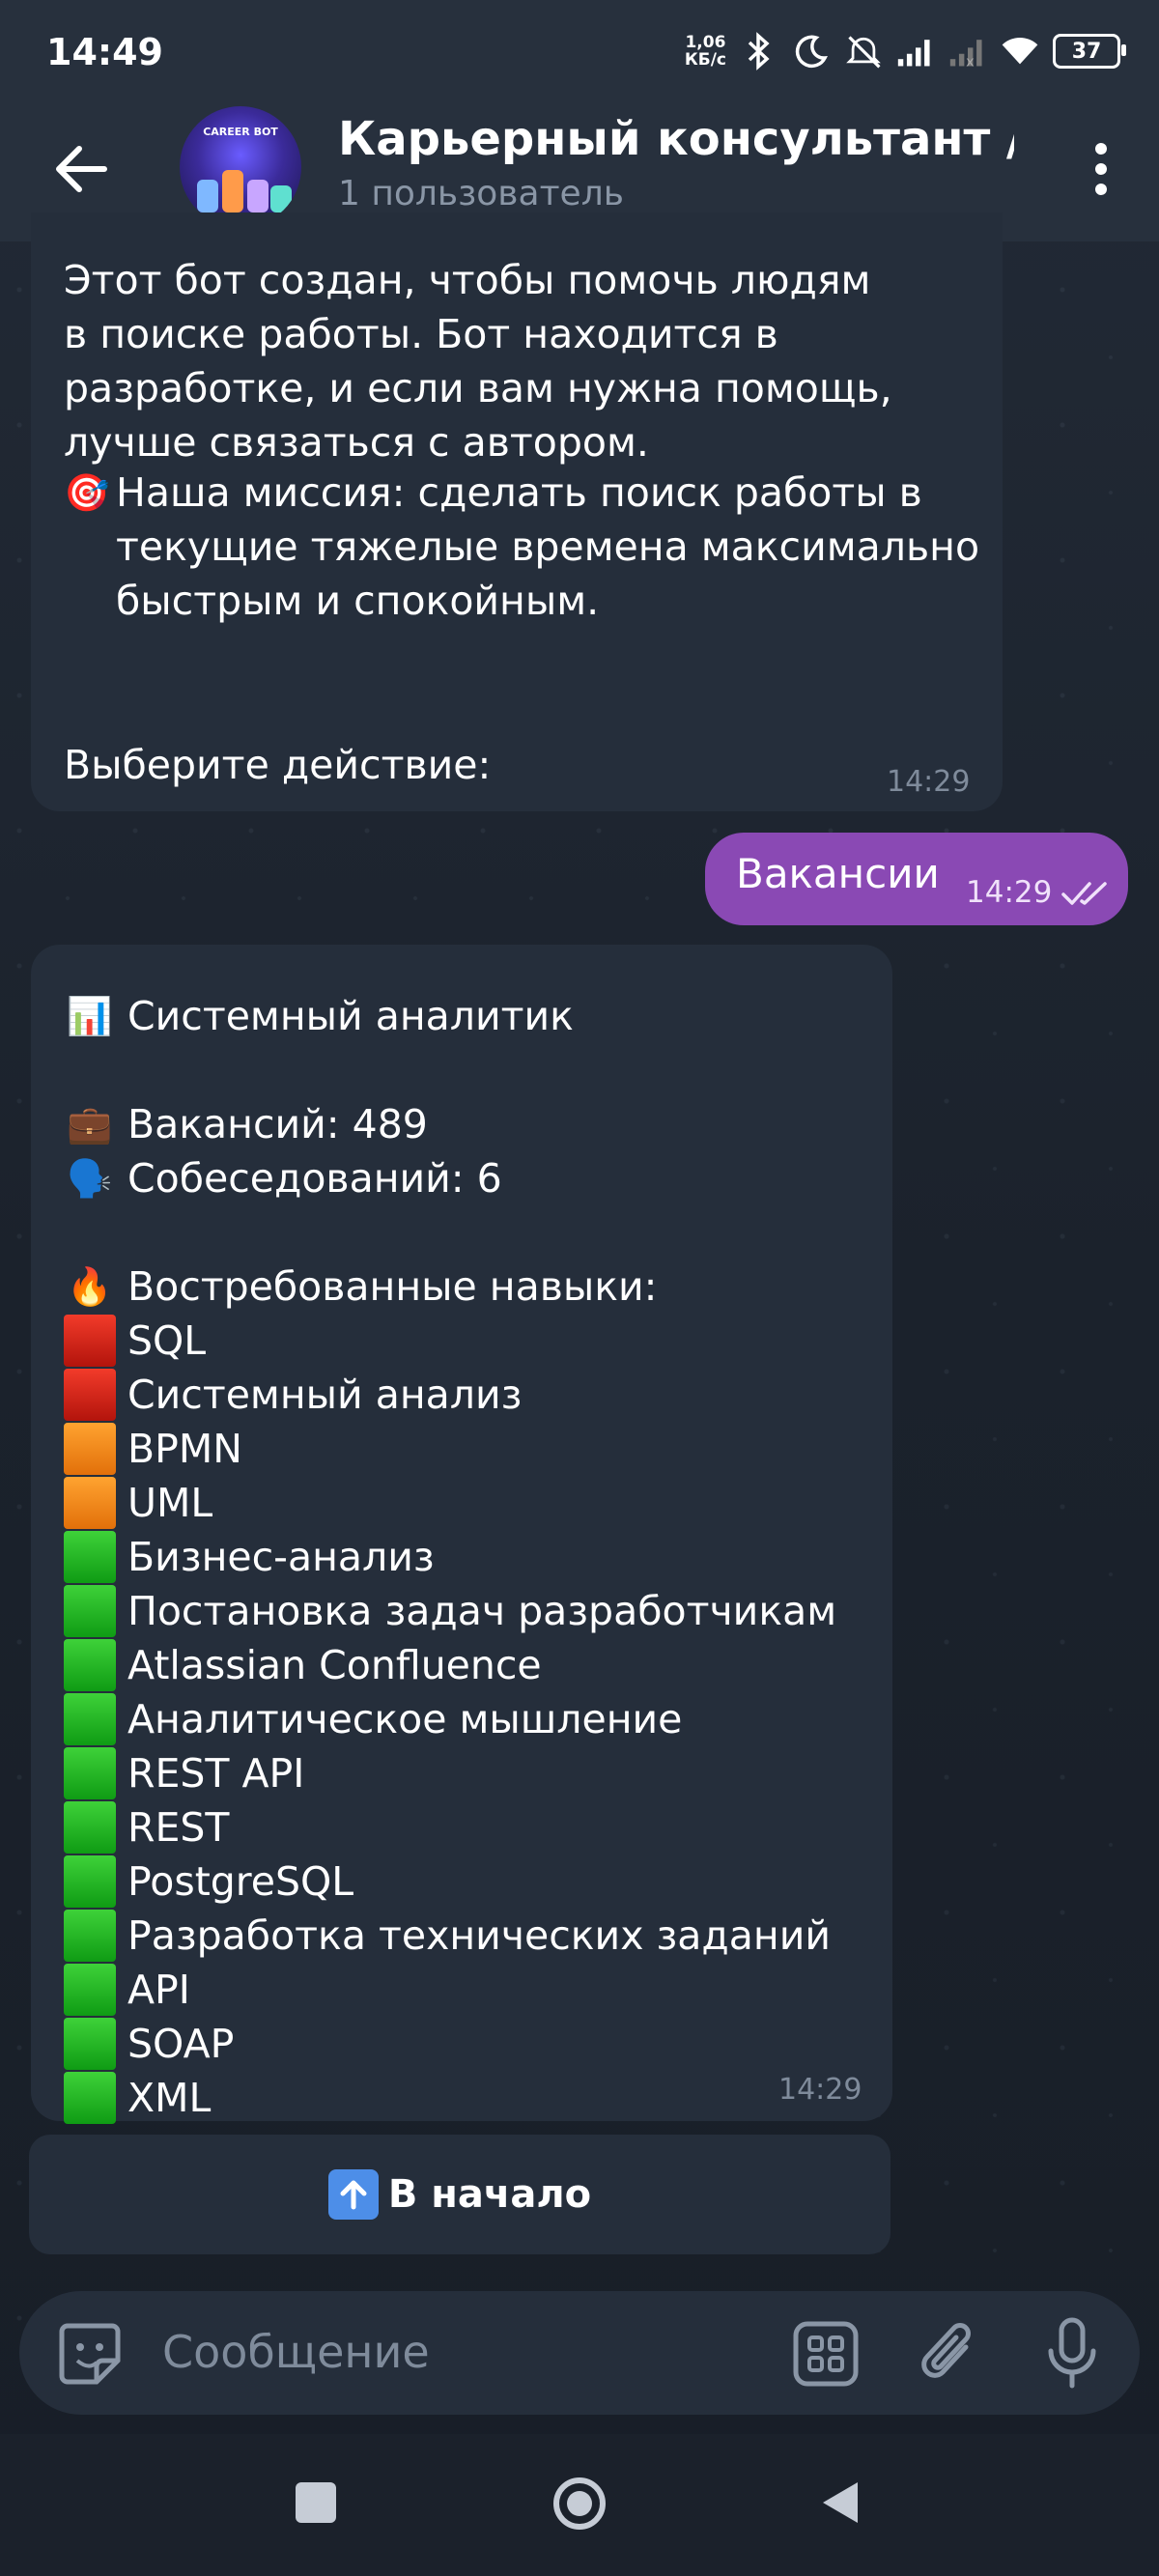 Image resolution: width=1159 pixels, height=2576 pixels. Describe the element at coordinates (482, 1611) in the screenshot. I see `skill-name: Постановка задач разработчикам` at that location.